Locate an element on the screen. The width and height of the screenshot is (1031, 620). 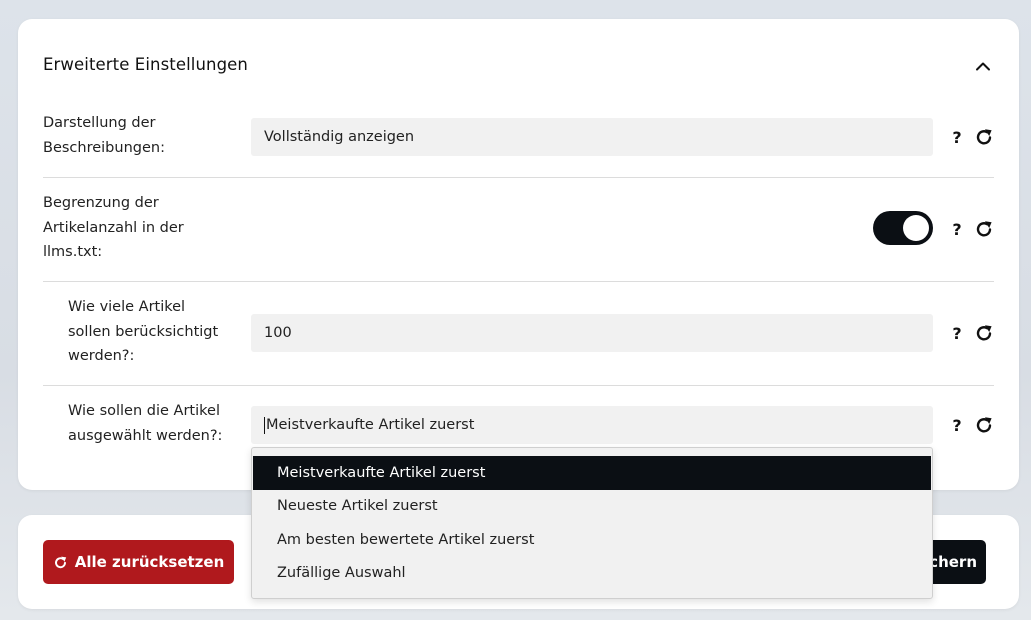
toggle-knob is located at coordinates (916, 228).